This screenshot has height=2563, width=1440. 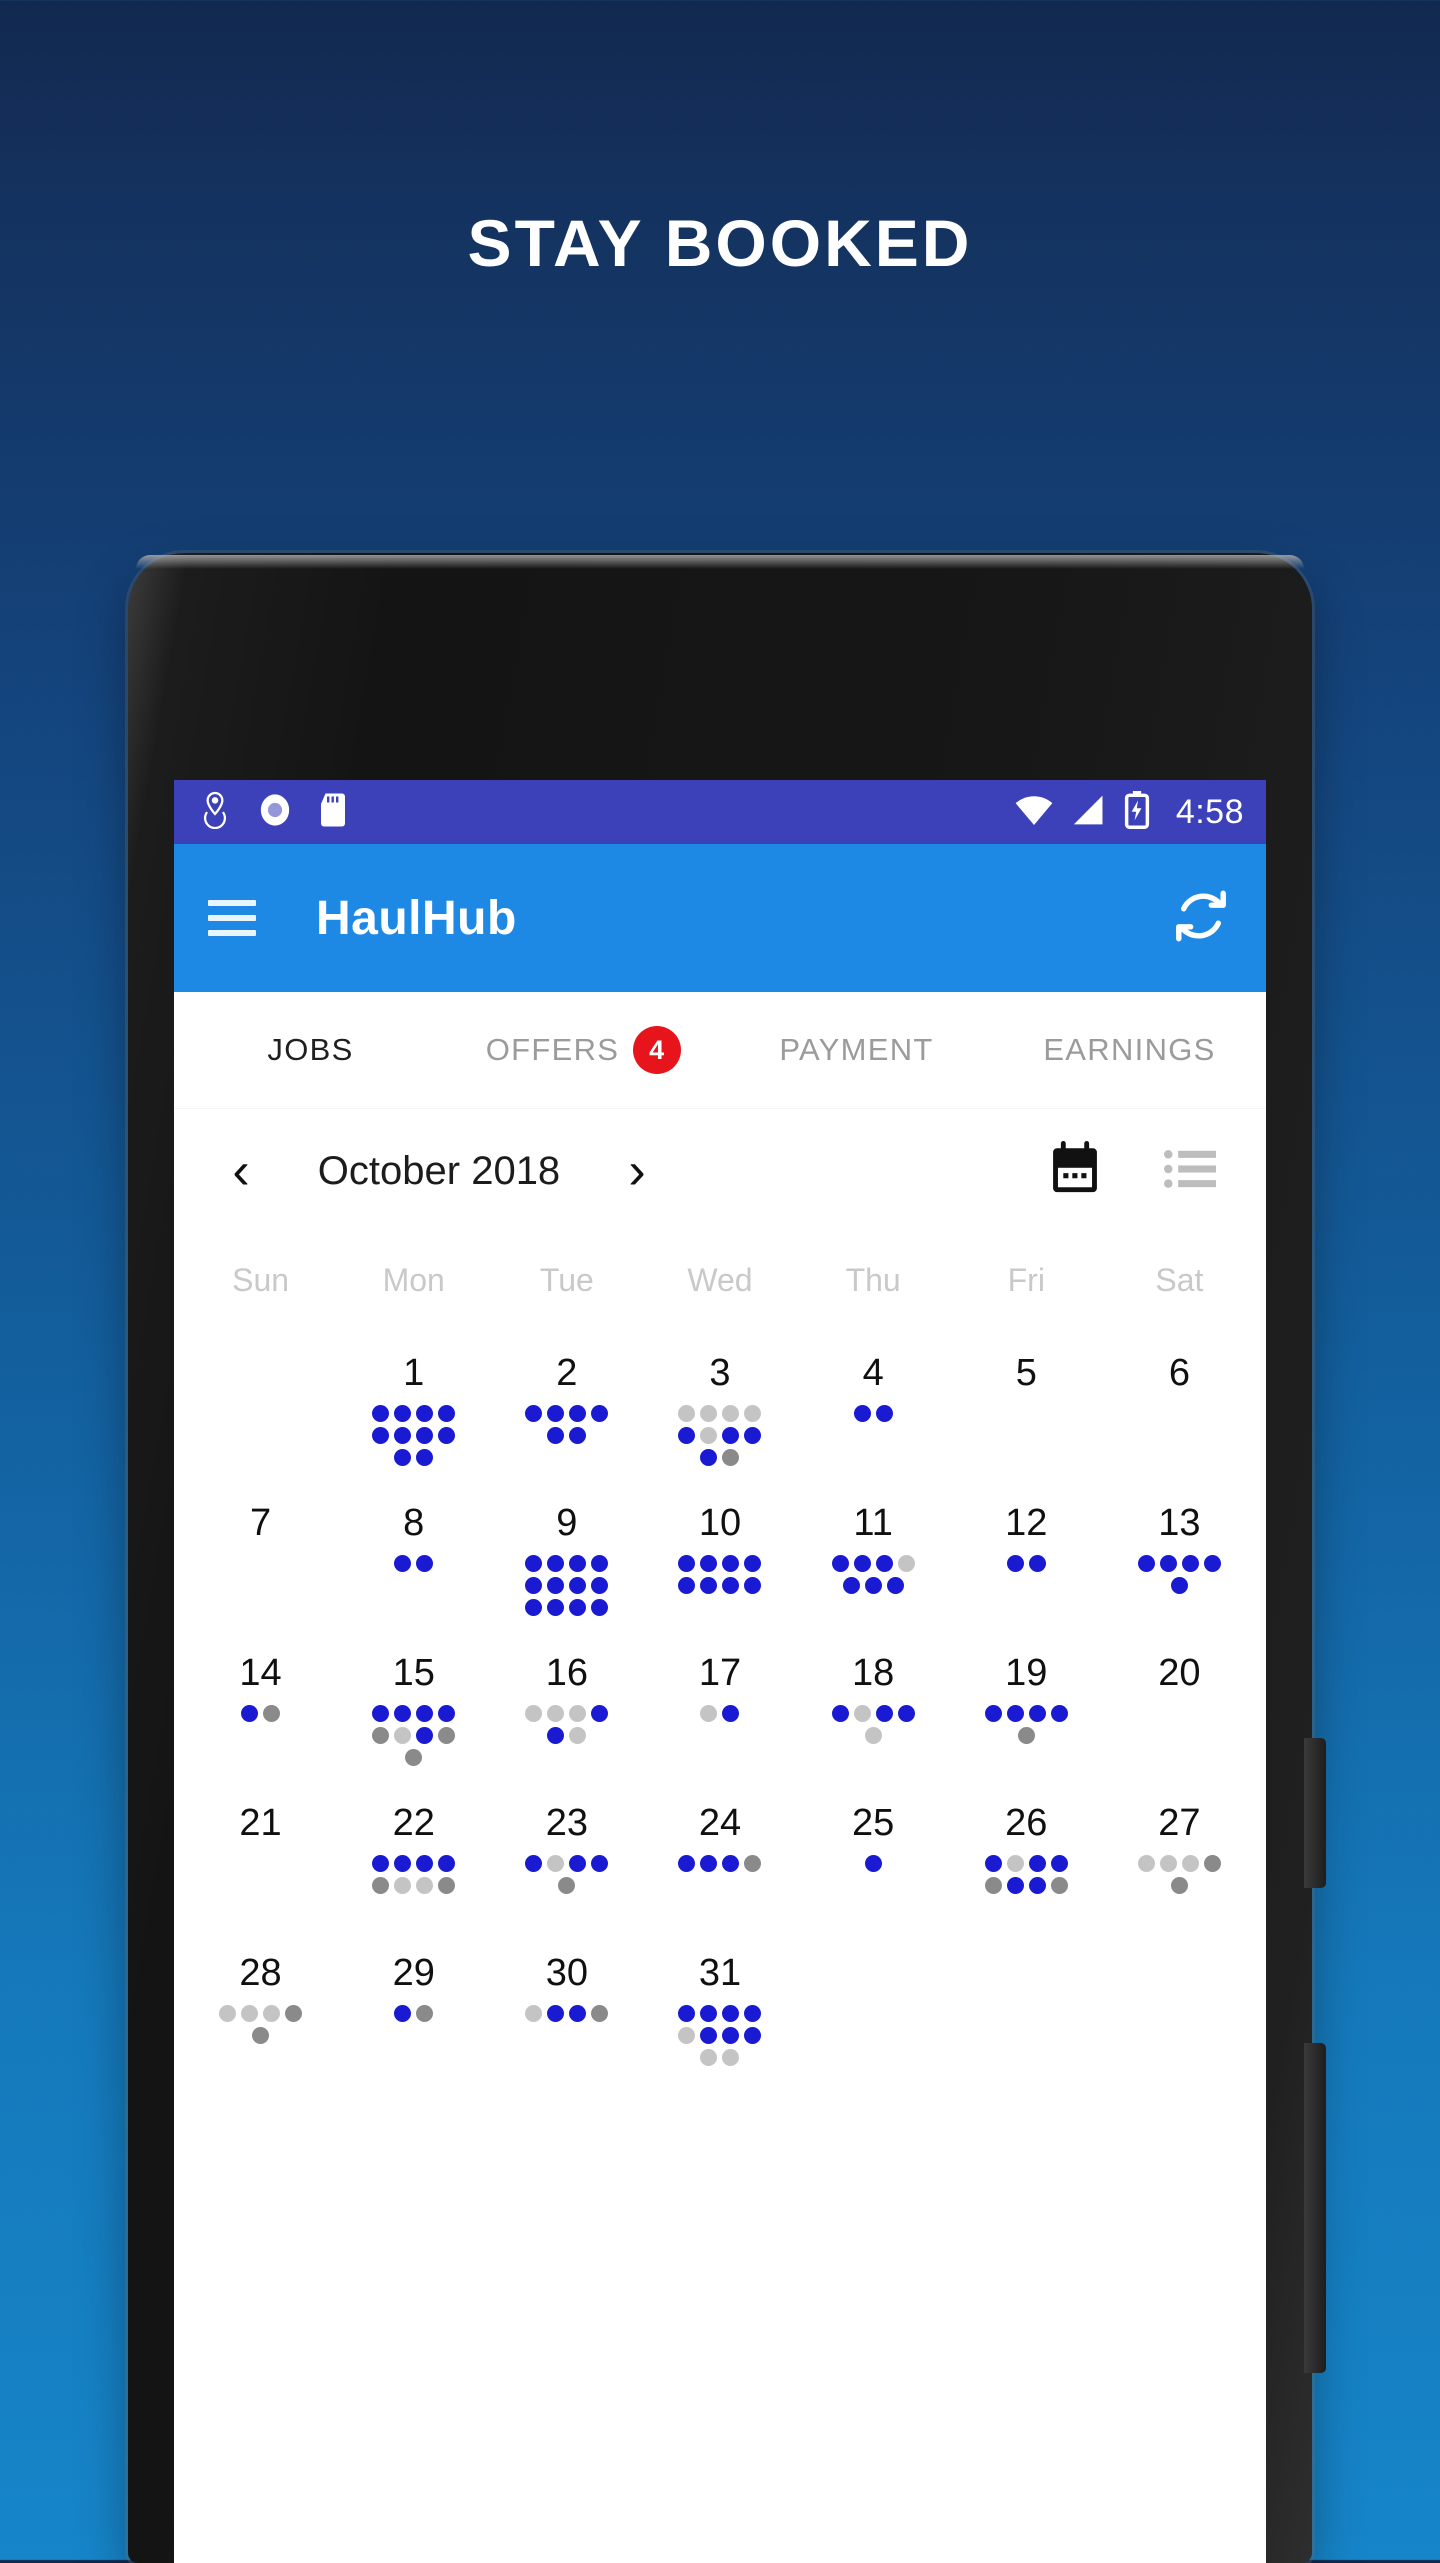 I want to click on calendar-day-number: 25, so click(x=873, y=1823).